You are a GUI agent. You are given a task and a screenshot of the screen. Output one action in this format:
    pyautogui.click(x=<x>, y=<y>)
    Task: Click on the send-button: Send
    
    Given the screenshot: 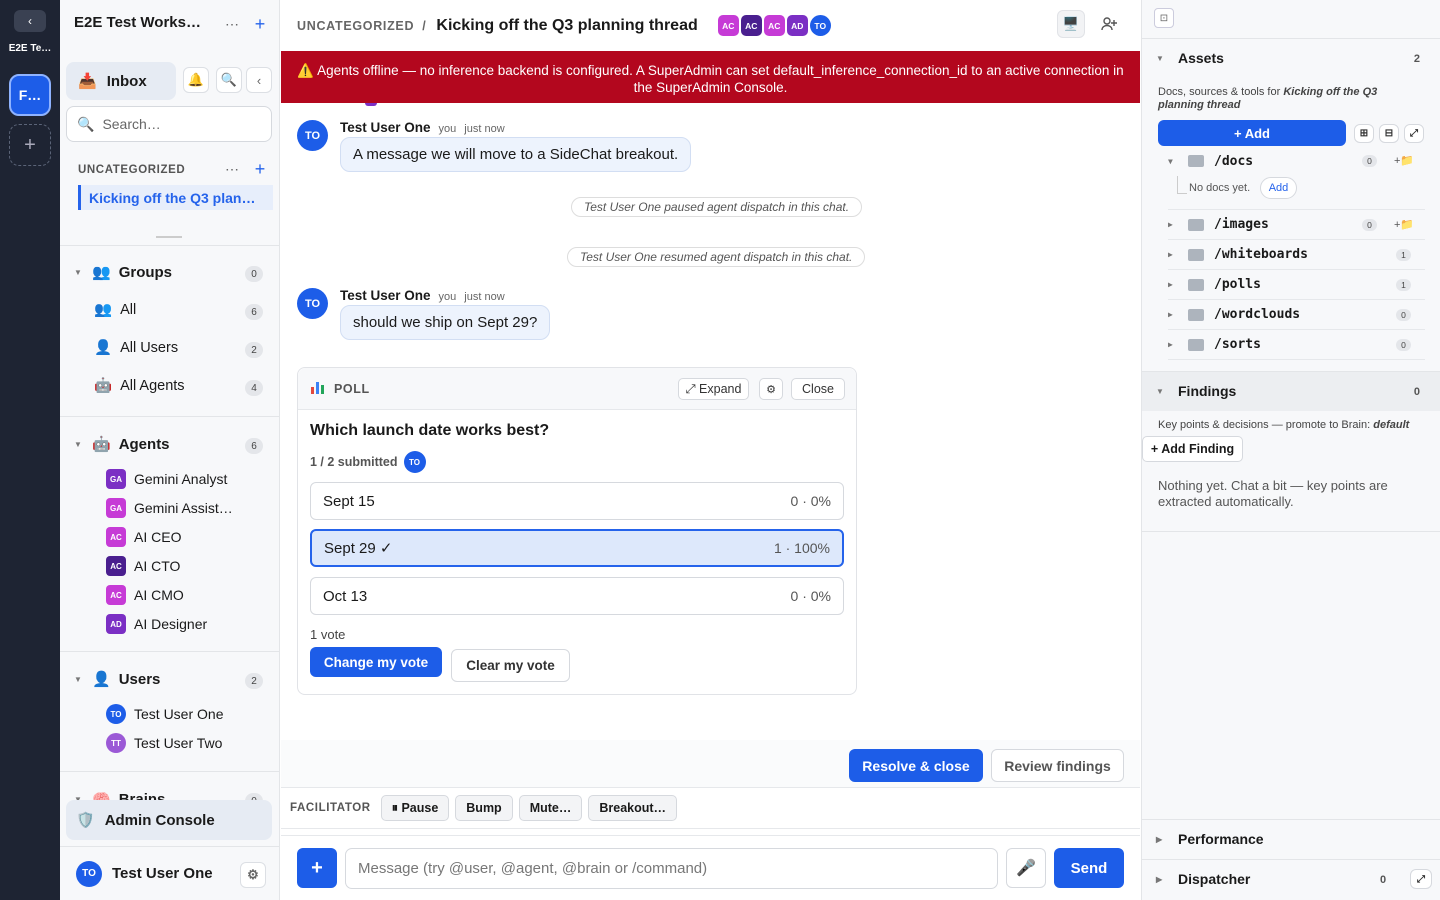 What is the action you would take?
    pyautogui.click(x=1089, y=868)
    